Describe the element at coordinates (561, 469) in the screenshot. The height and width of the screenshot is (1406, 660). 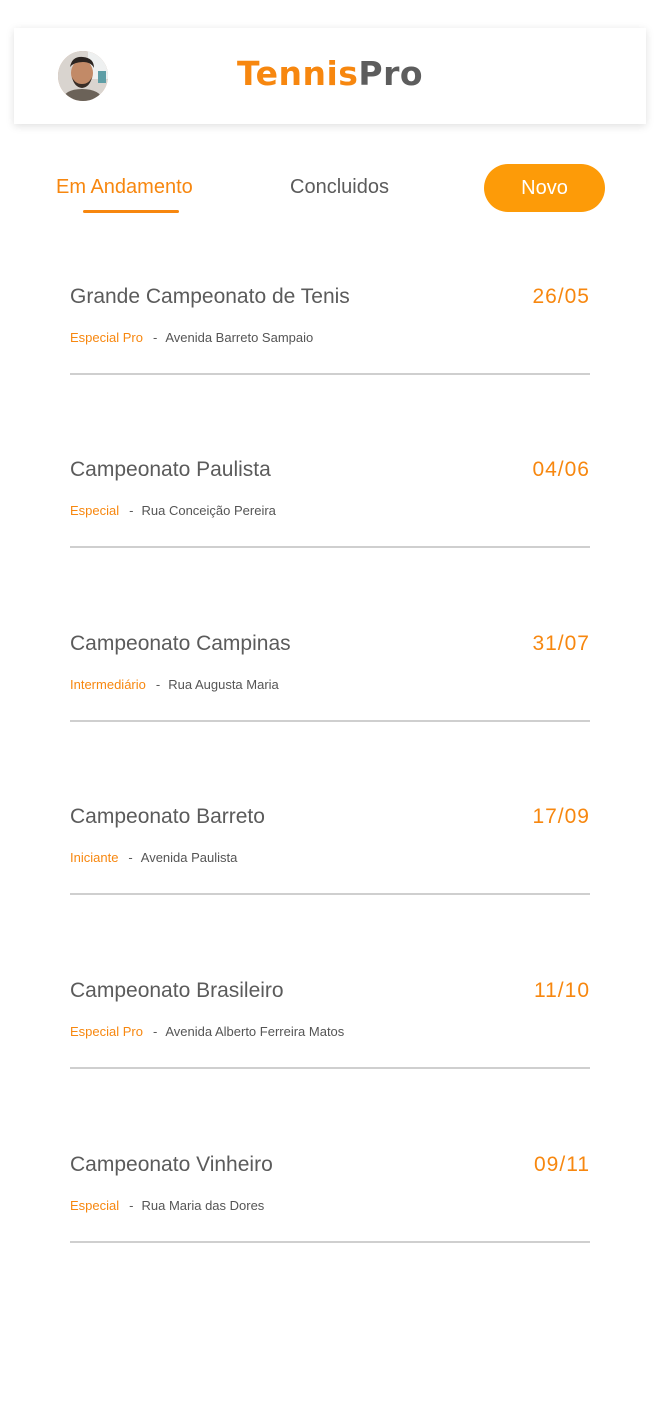
I see `tournament-date: 04/06` at that location.